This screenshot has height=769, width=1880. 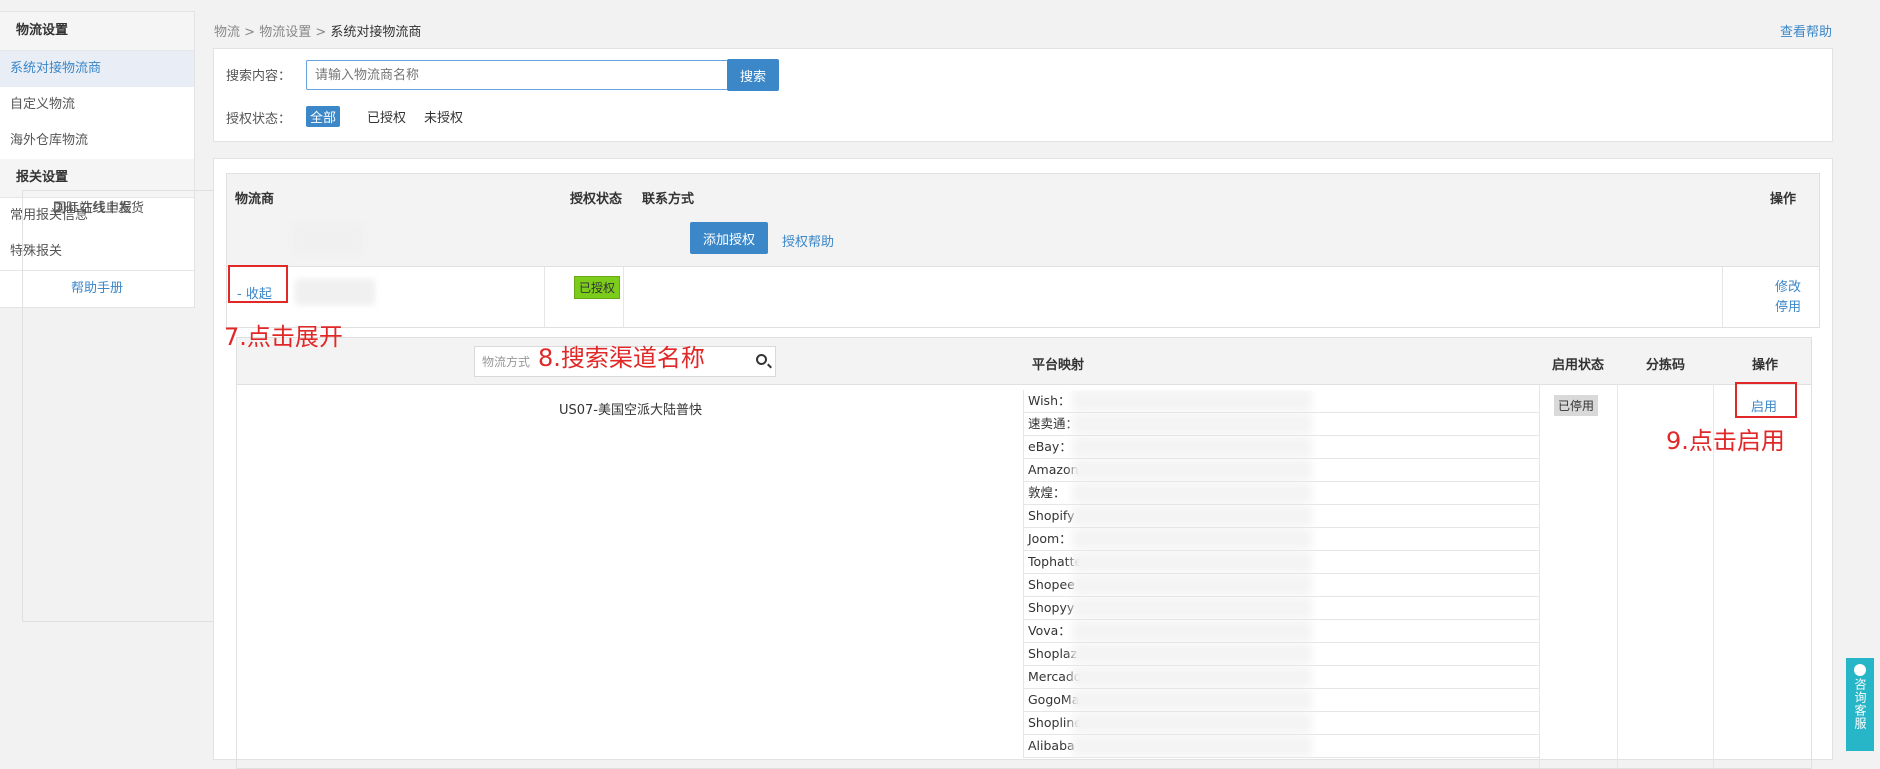 What do you see at coordinates (631, 410) in the screenshot?
I see `channel-name: US07-美国空派大陆普快` at bounding box center [631, 410].